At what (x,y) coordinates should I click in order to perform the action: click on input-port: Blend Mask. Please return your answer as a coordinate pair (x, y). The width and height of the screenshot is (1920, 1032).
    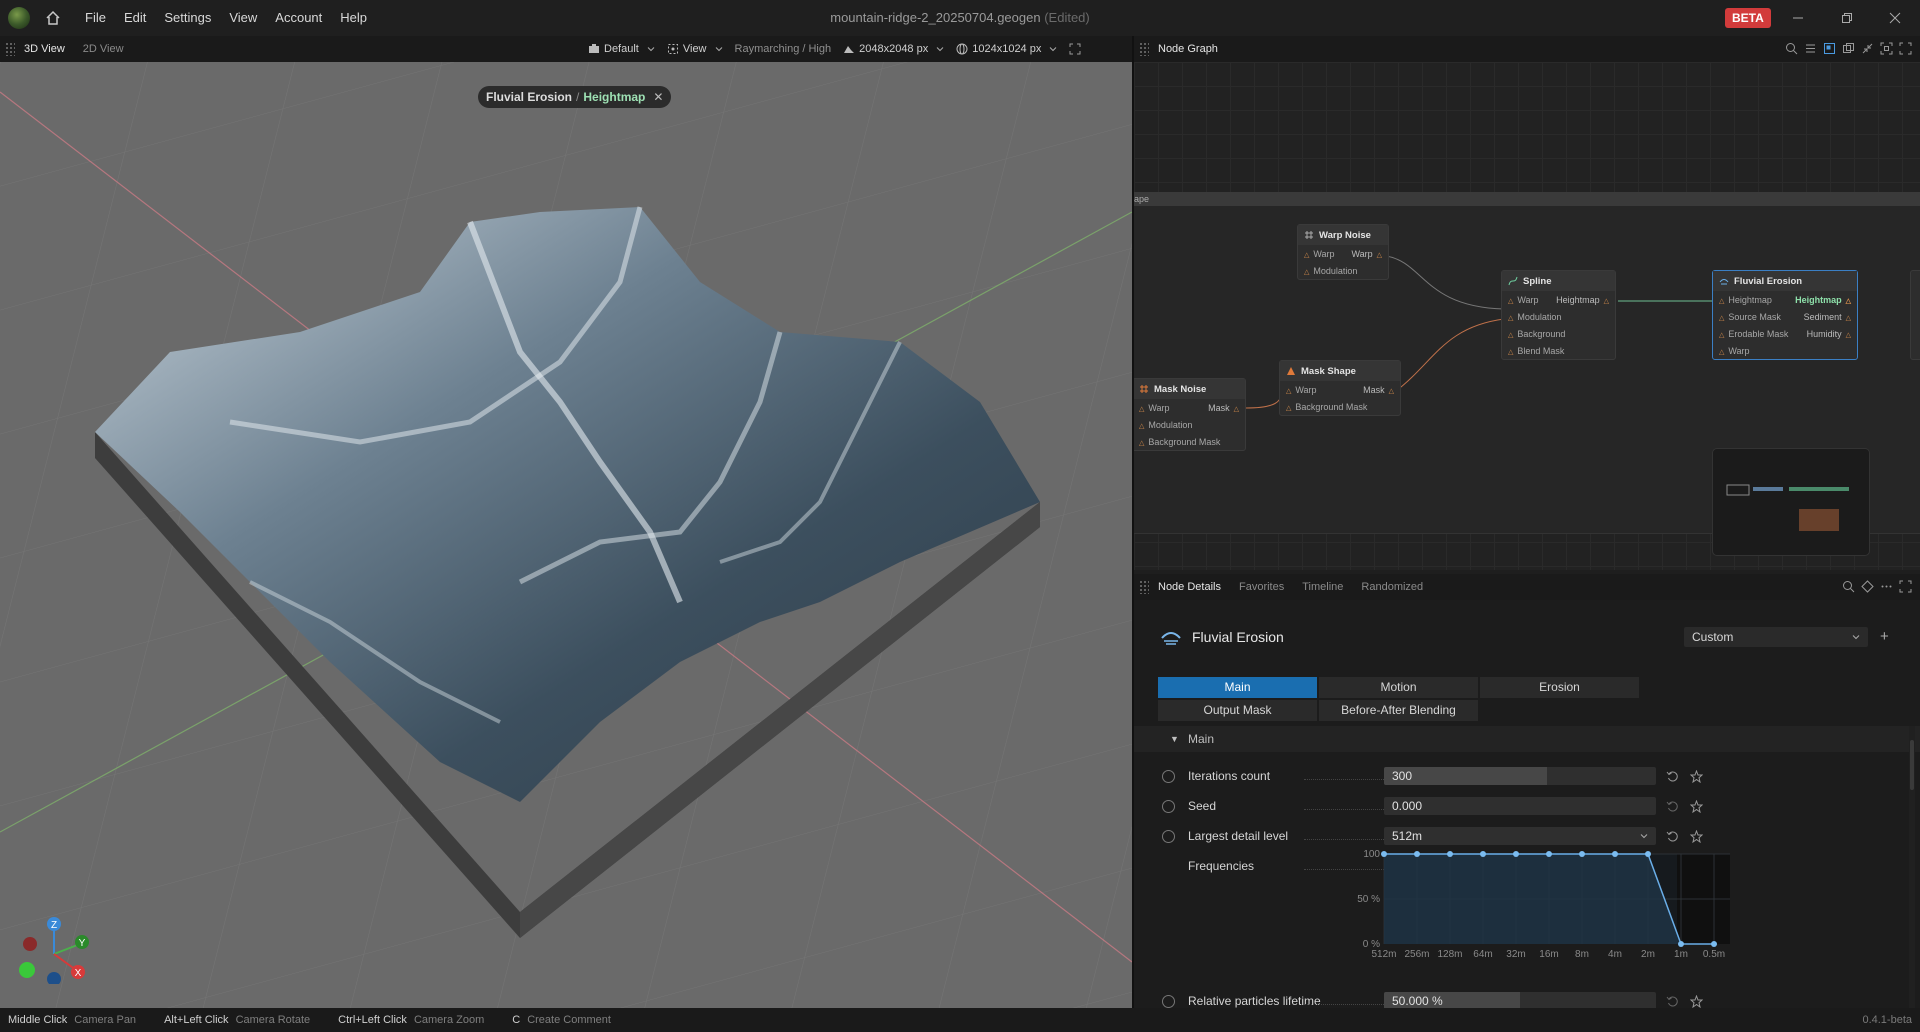
    Looking at the image, I should click on (1536, 351).